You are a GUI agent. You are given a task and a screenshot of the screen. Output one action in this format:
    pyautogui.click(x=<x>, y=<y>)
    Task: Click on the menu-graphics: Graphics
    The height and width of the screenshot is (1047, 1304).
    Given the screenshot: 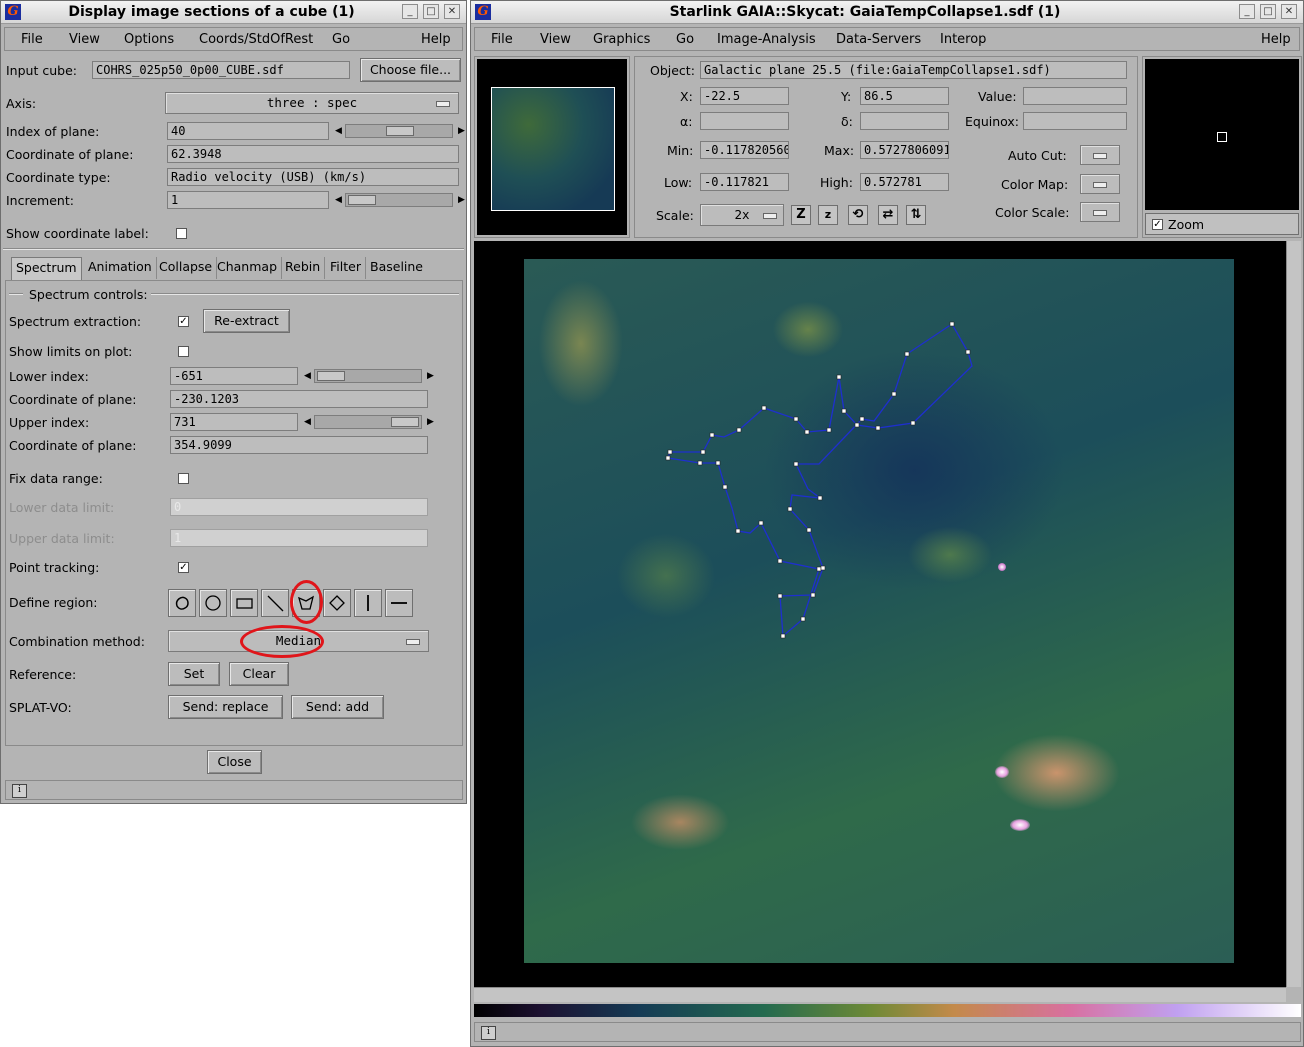 What is the action you would take?
    pyautogui.click(x=621, y=39)
    